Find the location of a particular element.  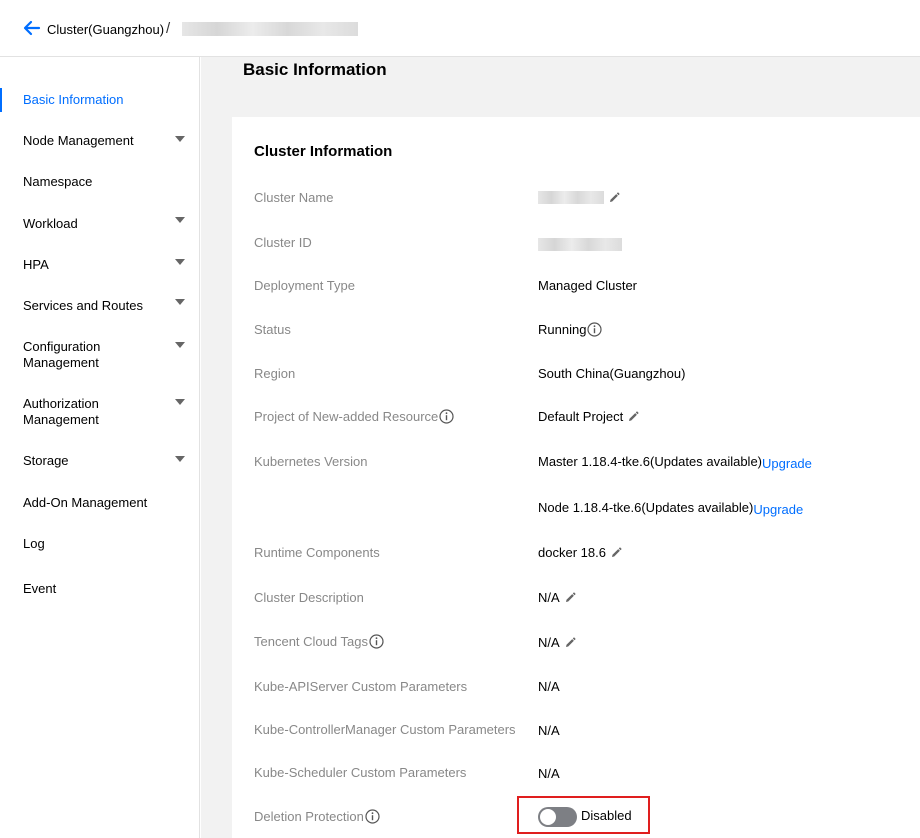

deployment-type-value: Managed Cluster is located at coordinates (587, 285).